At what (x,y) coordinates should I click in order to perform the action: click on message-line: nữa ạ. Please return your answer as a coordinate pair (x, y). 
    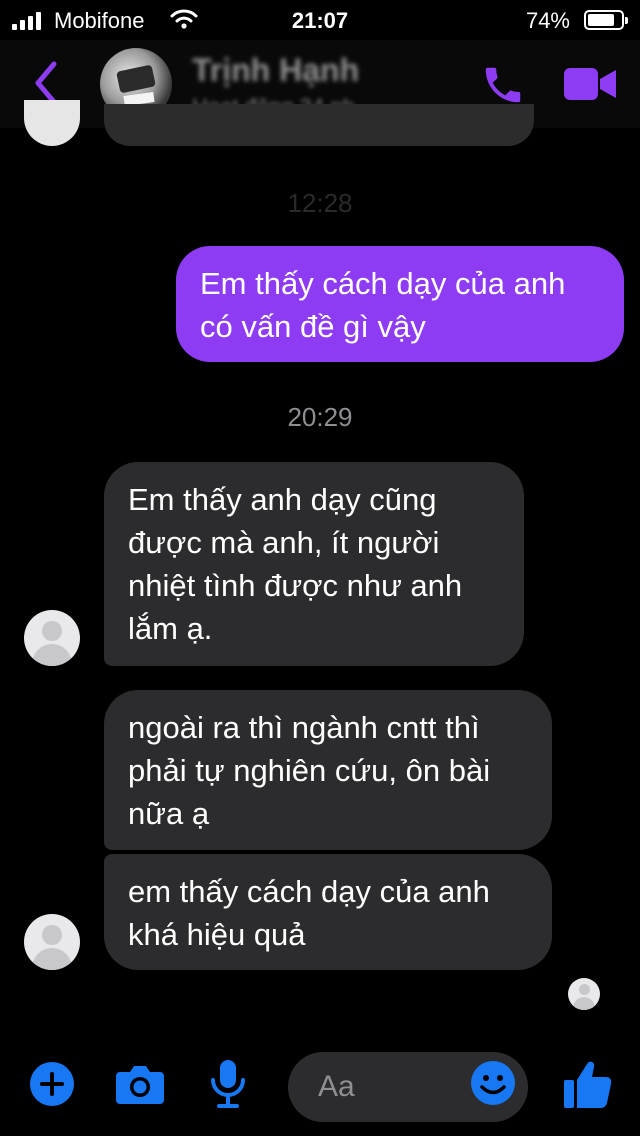
    Looking at the image, I should click on (169, 813).